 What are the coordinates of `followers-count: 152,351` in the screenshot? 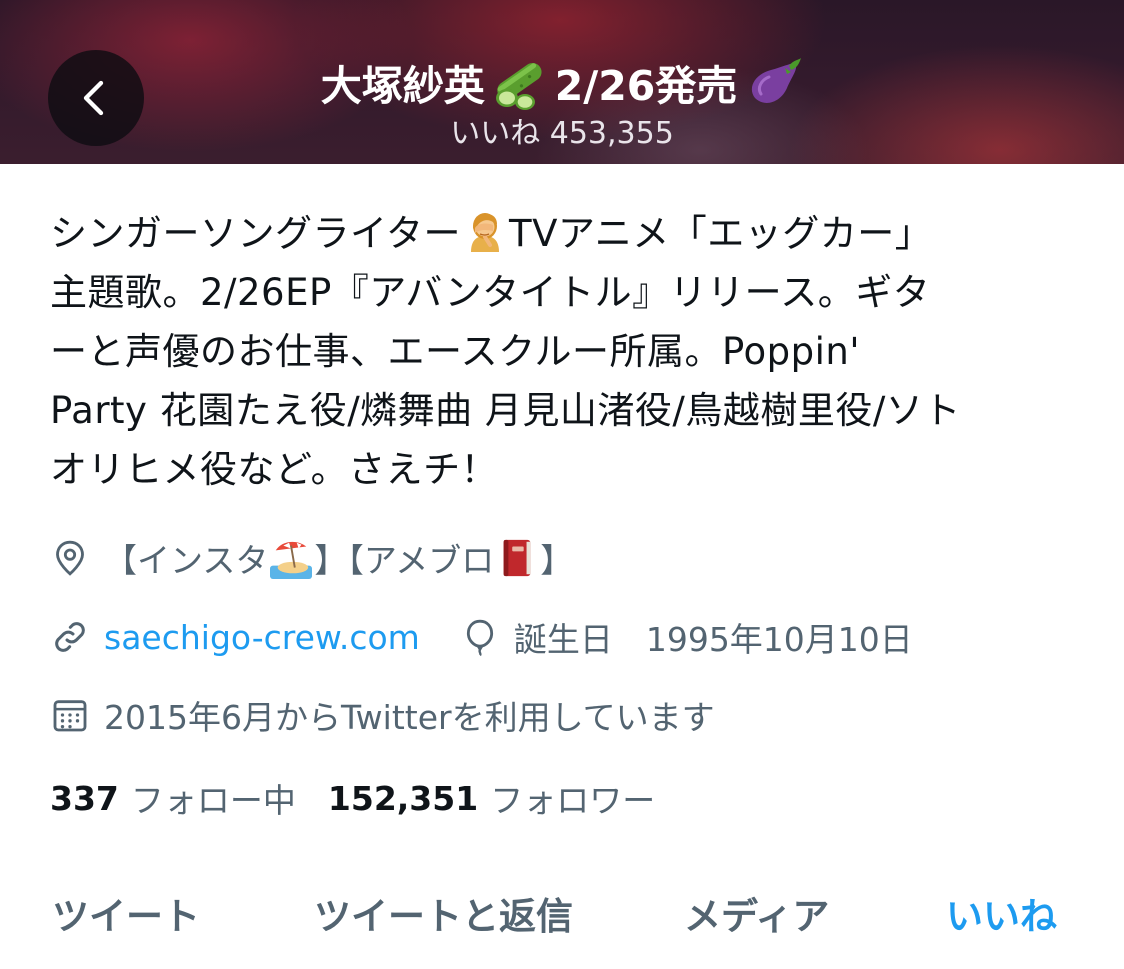 It's located at (403, 798).